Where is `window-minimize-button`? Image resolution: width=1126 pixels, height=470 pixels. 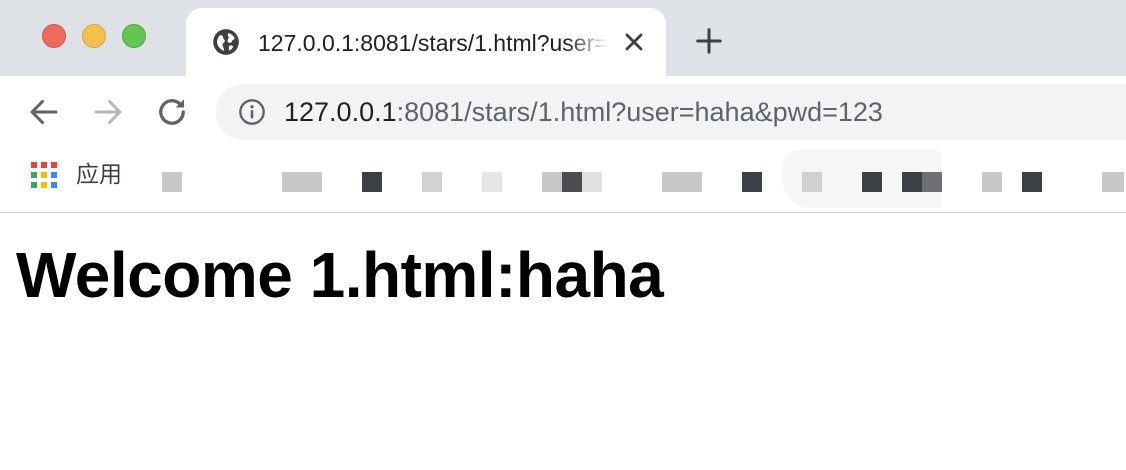
window-minimize-button is located at coordinates (94, 36).